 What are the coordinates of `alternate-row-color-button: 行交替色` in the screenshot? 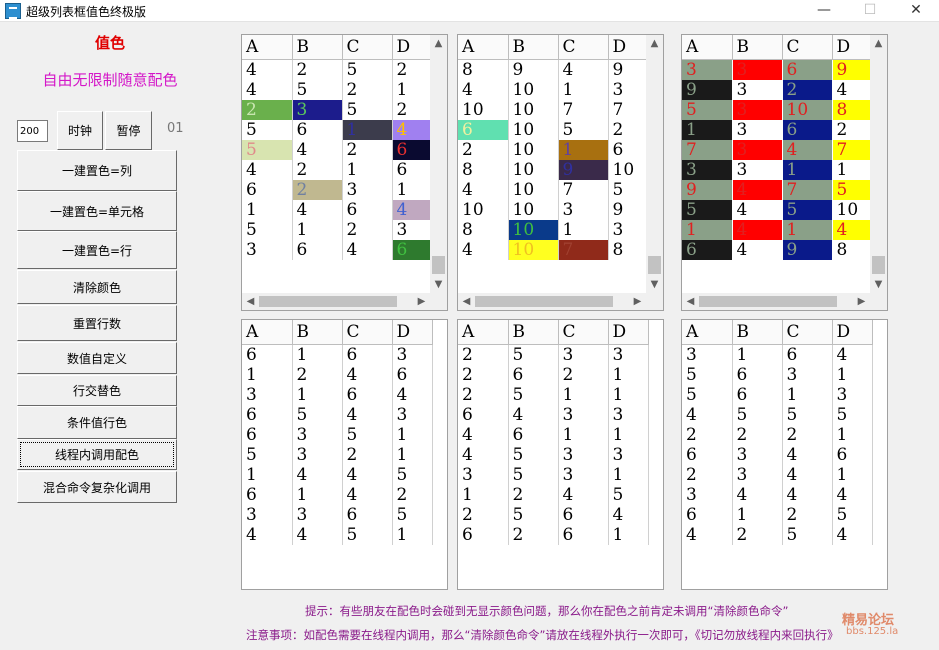 It's located at (97, 390).